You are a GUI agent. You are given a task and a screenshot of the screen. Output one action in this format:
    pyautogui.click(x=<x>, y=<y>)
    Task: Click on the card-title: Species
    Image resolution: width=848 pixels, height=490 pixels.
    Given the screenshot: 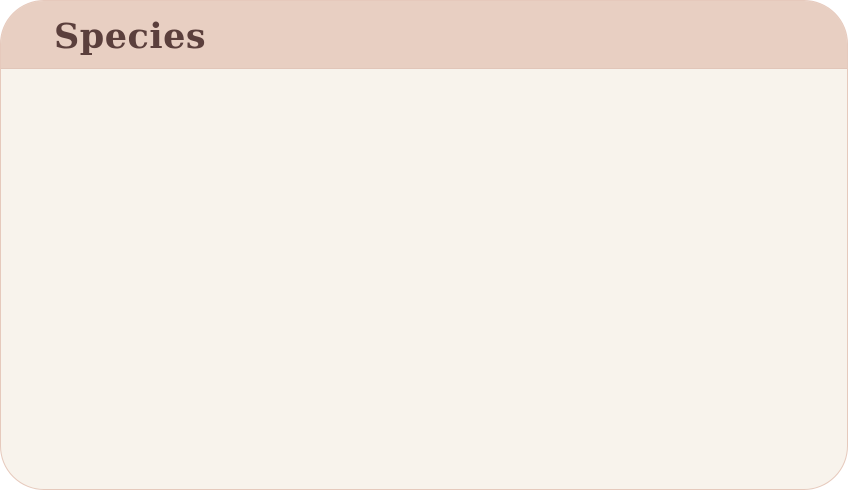 What is the action you would take?
    pyautogui.click(x=130, y=36)
    